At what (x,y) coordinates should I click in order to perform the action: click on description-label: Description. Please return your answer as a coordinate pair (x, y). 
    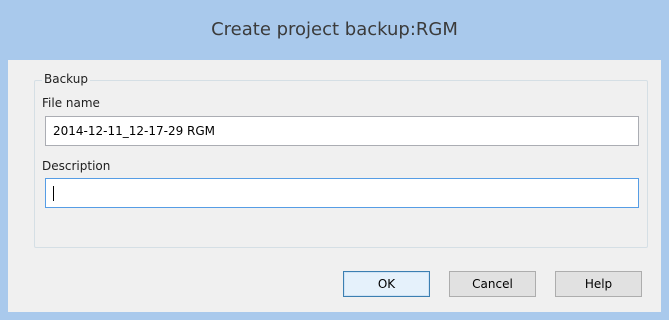
    Looking at the image, I should click on (76, 166).